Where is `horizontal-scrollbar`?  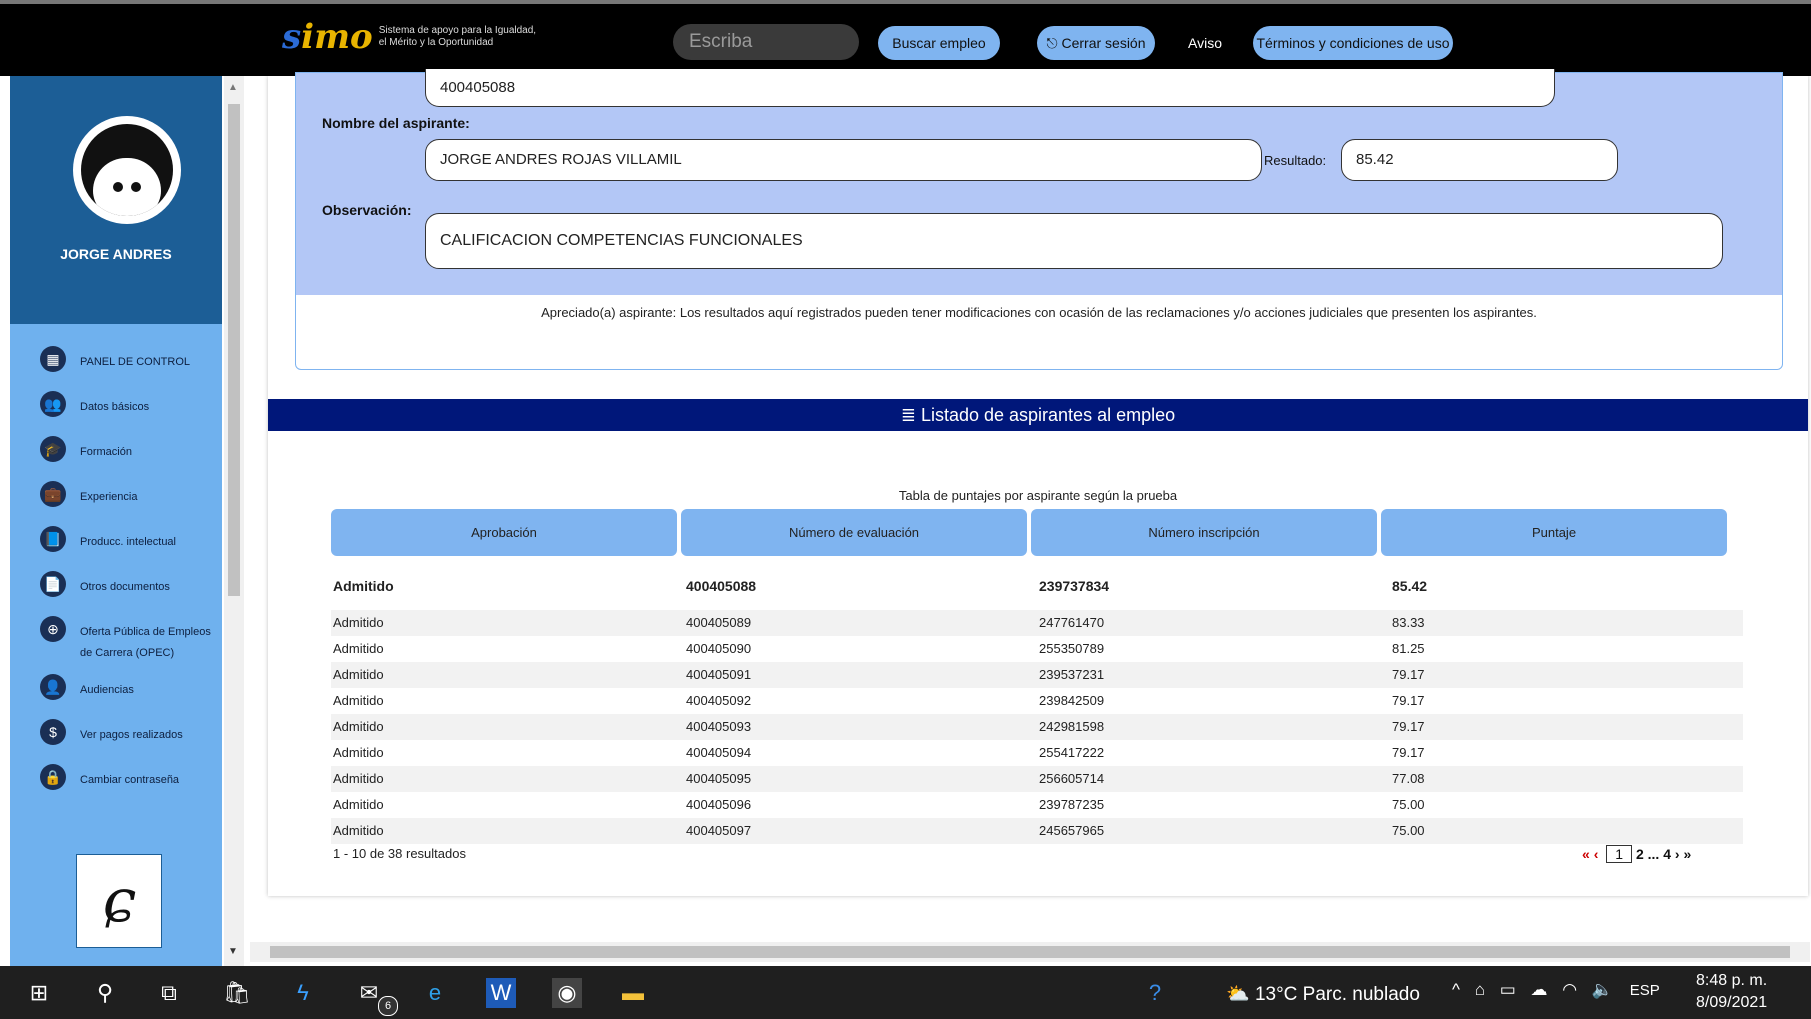 horizontal-scrollbar is located at coordinates (1030, 952).